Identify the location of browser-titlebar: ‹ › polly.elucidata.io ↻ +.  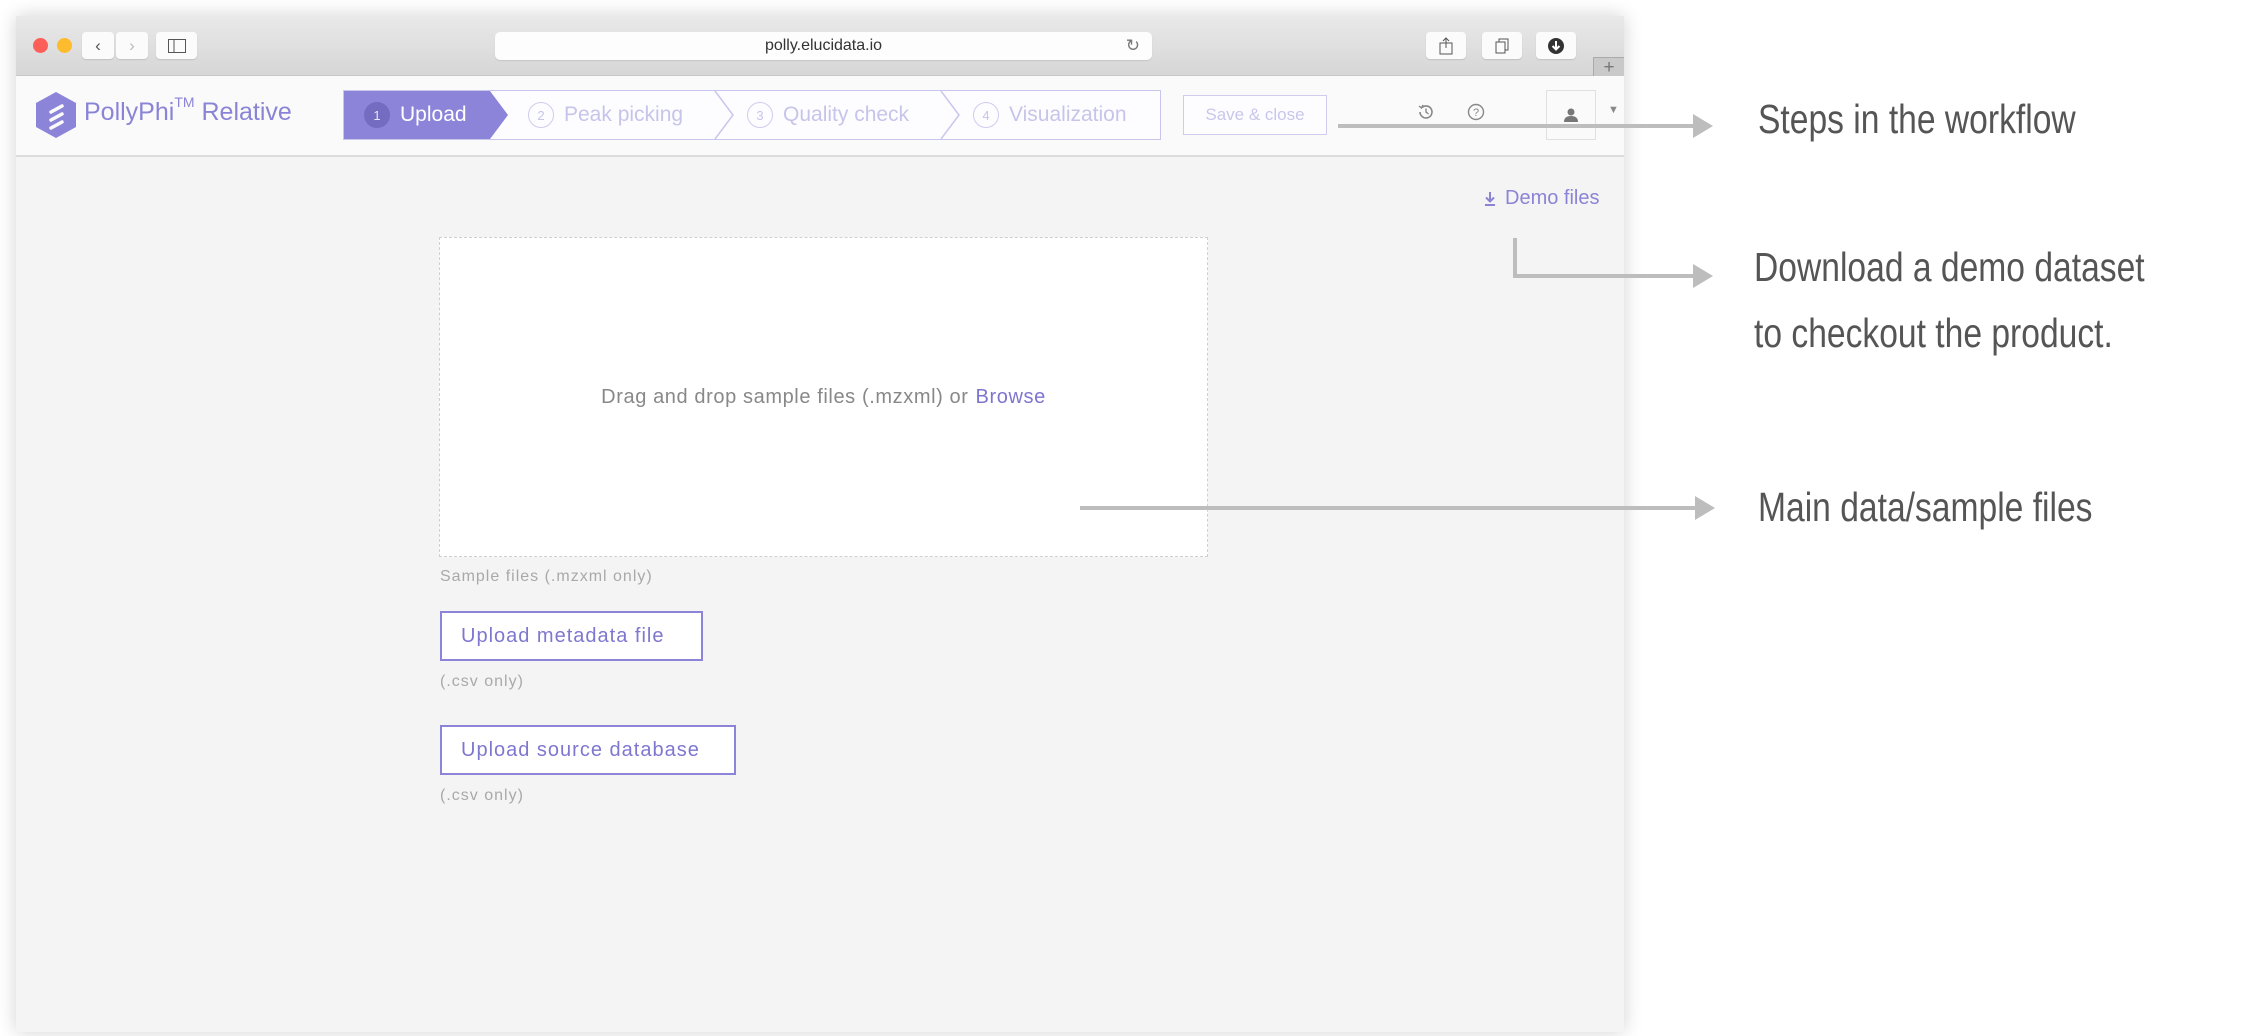
(820, 46).